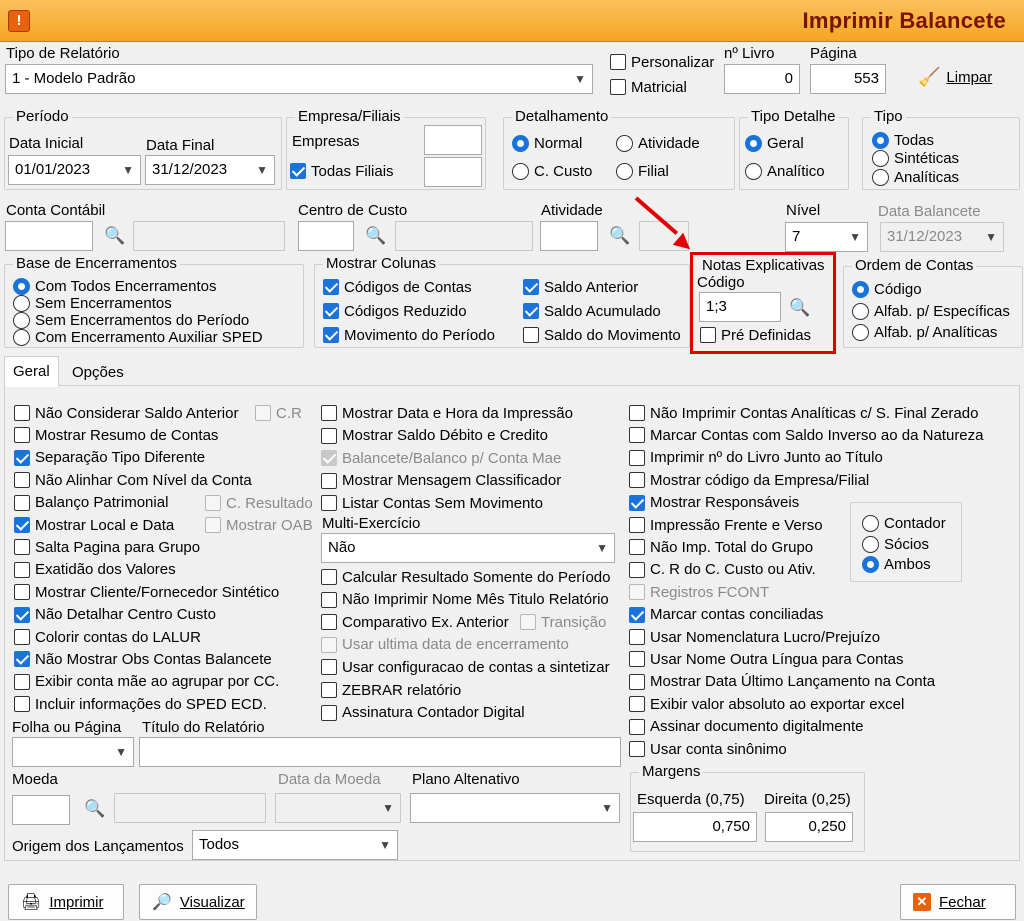  Describe the element at coordinates (721, 547) in the screenshot. I see `geral-option-checkbox: Não Imp. Total do Grupo` at that location.